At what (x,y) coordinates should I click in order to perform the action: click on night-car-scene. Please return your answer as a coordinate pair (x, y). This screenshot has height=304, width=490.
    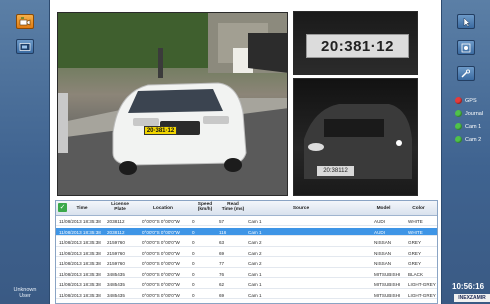
    Looking at the image, I should click on (358, 141).